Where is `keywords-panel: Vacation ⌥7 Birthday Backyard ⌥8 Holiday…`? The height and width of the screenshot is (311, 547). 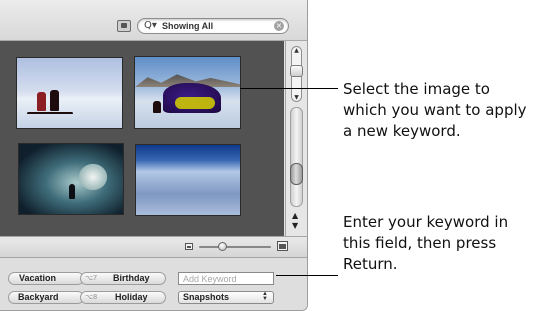 keywords-panel: Vacation ⌥7 Birthday Backyard ⌥8 Holiday… is located at coordinates (153, 284).